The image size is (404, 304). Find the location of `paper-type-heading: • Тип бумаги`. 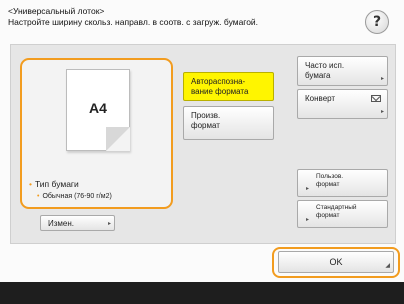

paper-type-heading: • Тип бумаги is located at coordinates (54, 184).